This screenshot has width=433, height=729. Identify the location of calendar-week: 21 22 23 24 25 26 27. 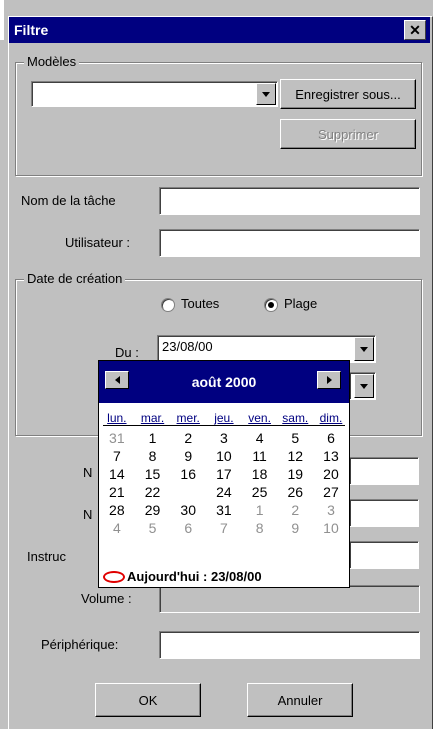
(224, 492).